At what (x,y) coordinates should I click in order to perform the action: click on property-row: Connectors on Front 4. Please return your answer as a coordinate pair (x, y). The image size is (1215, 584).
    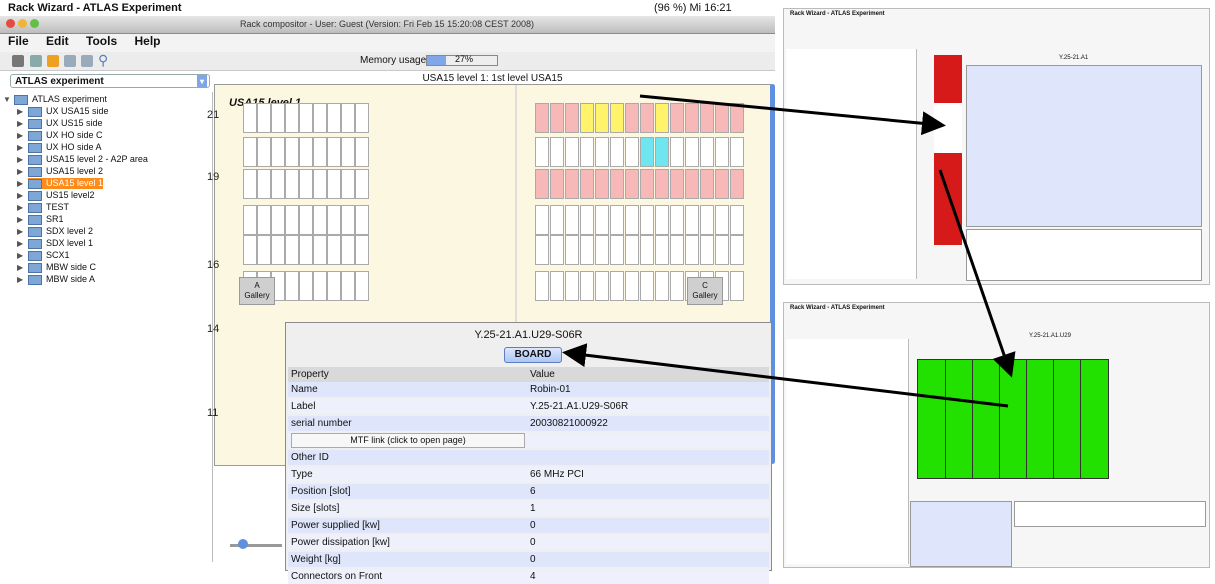
    Looking at the image, I should click on (528, 576).